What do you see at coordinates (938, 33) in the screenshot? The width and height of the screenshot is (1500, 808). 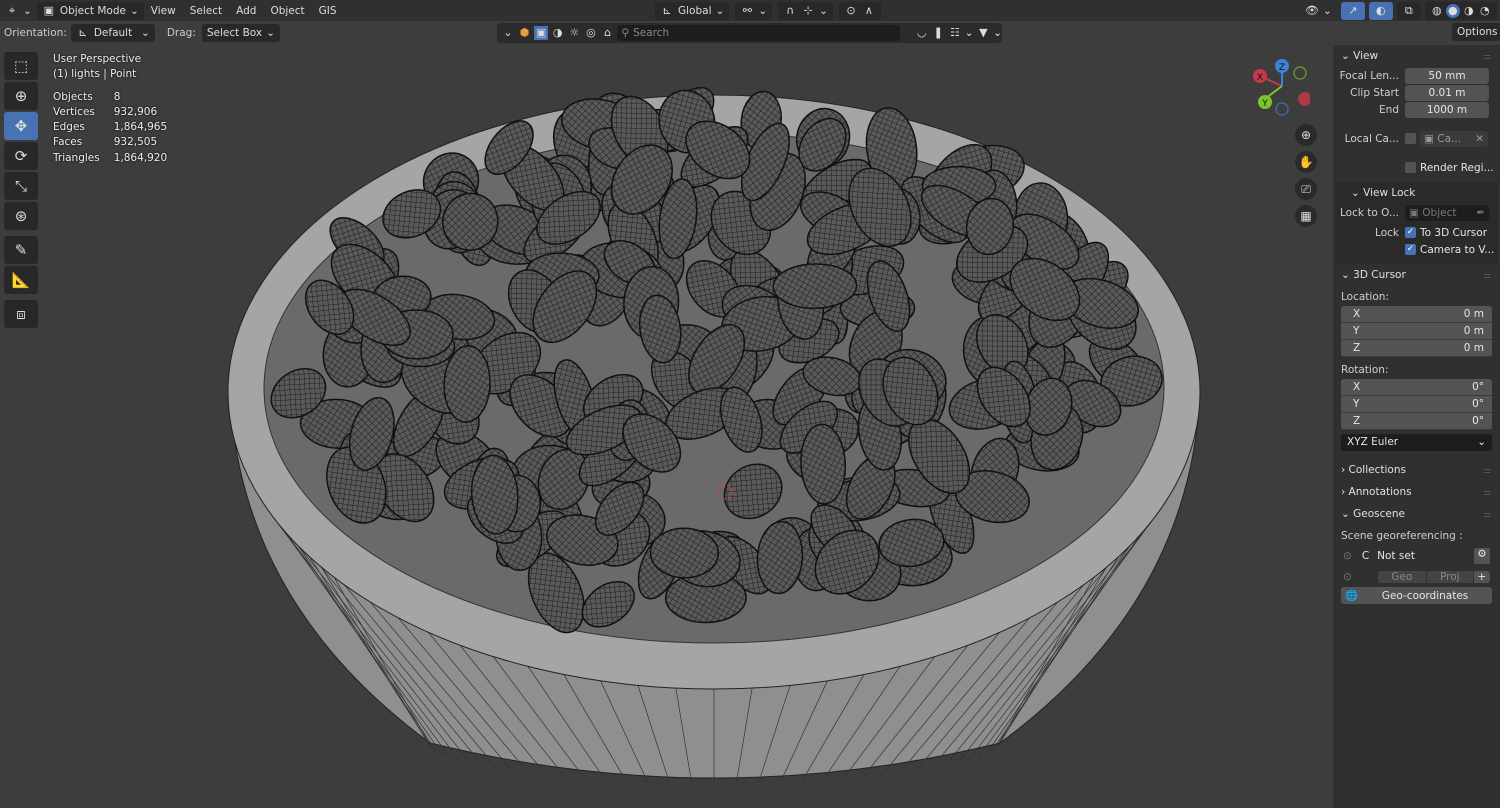 I see `bookmark-icon: ❚` at bounding box center [938, 33].